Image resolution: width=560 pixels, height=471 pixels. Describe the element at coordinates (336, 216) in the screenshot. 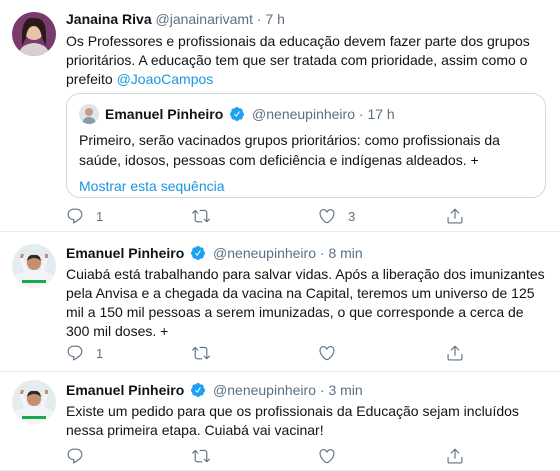

I see `like-button: 3` at that location.